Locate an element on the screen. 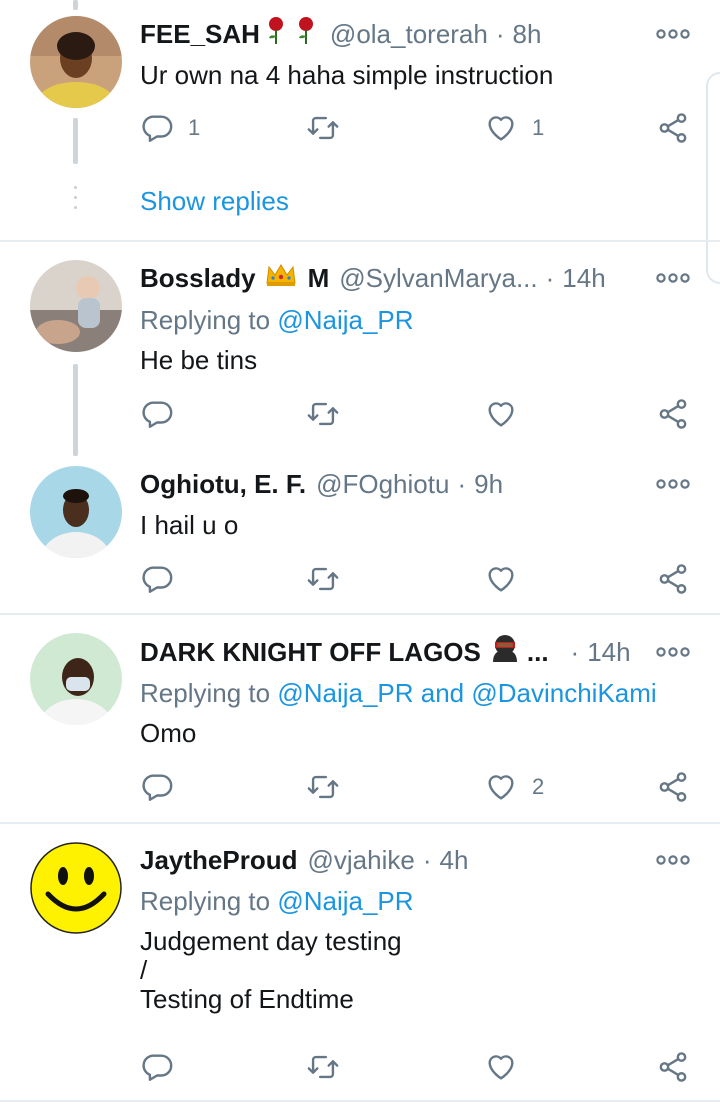  timestamp: 9h is located at coordinates (488, 484).